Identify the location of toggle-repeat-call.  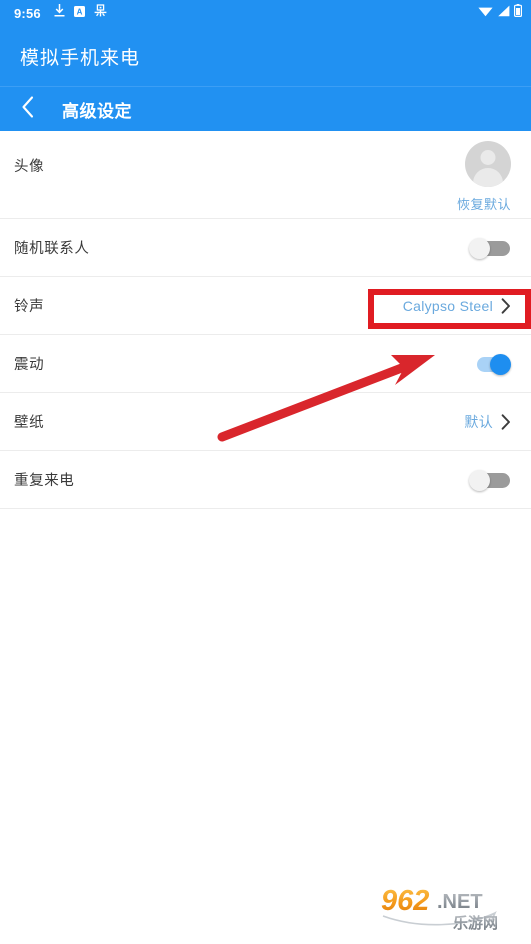
(490, 480).